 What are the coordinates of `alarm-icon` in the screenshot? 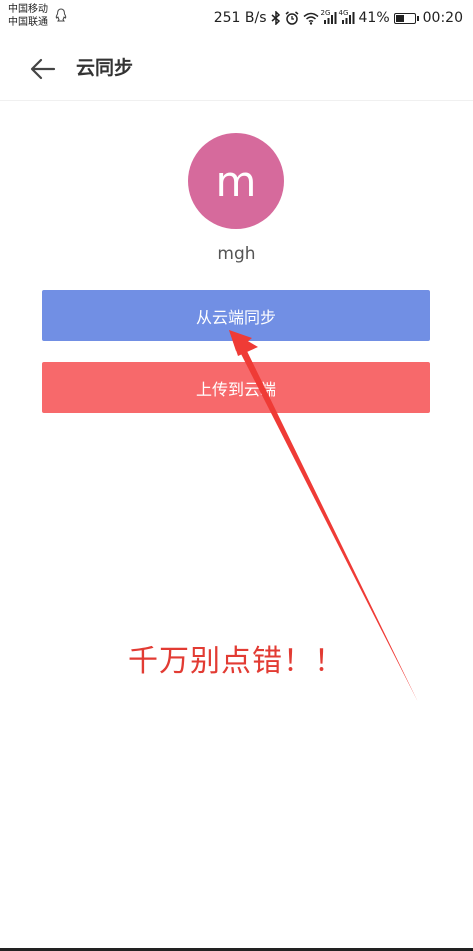 It's located at (291, 18).